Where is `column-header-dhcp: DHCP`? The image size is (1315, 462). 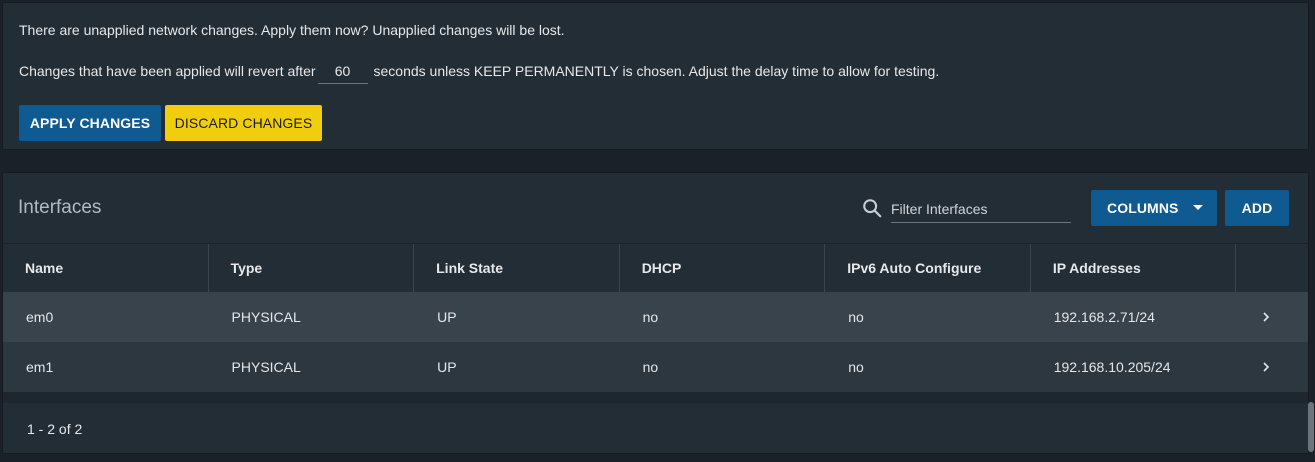 column-header-dhcp: DHCP is located at coordinates (723, 268).